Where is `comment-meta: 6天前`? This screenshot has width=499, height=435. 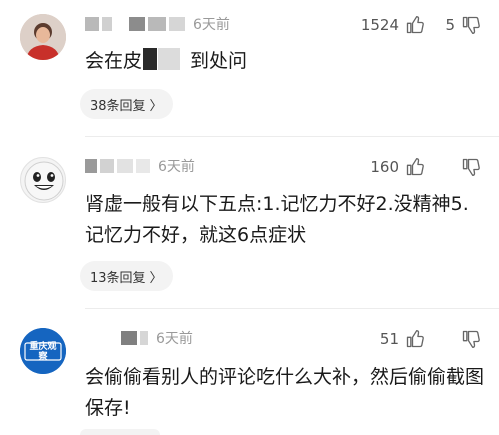
comment-meta: 6天前 is located at coordinates (139, 338).